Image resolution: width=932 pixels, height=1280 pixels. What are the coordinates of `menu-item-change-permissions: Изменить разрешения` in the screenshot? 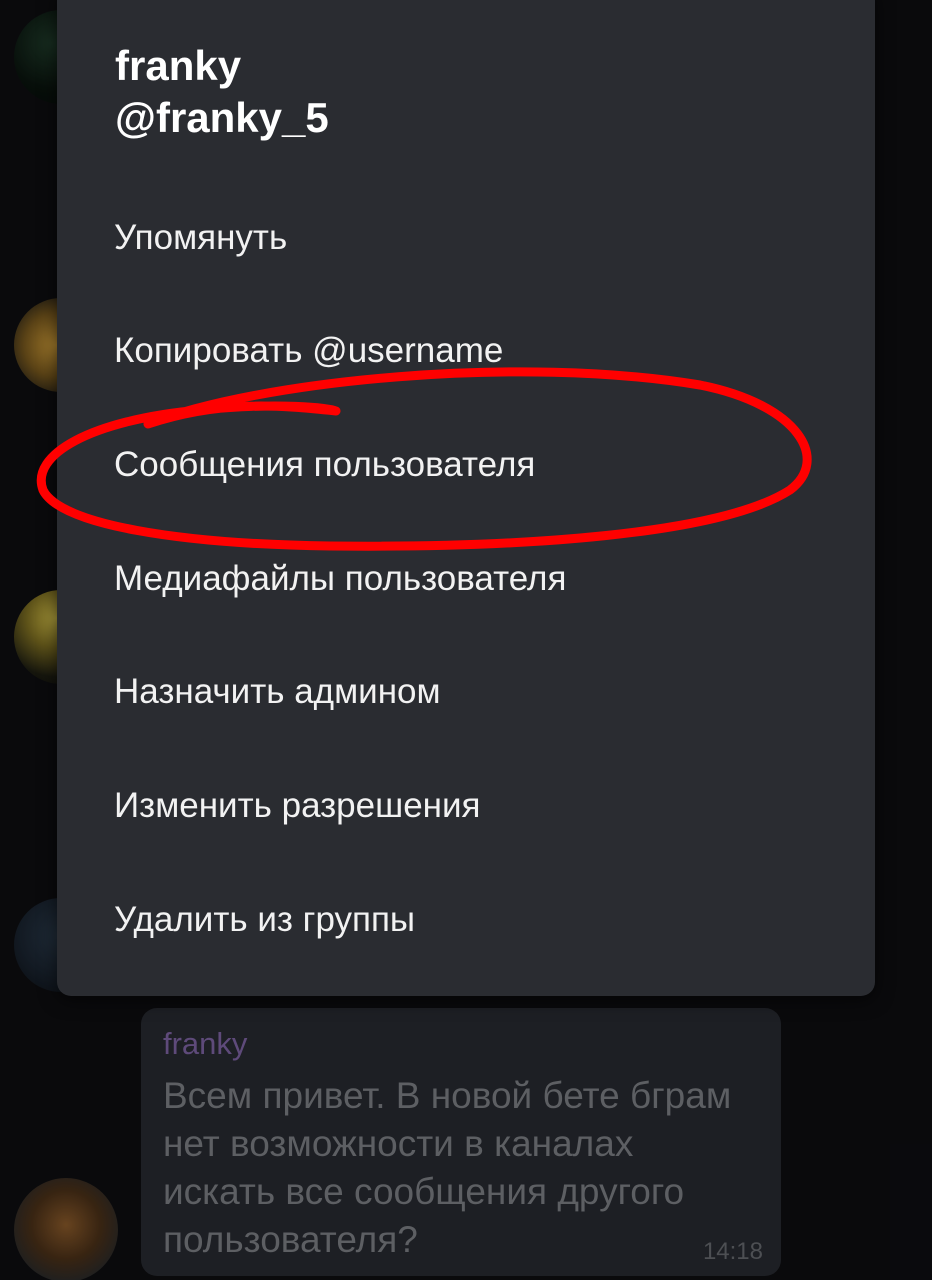 It's located at (466, 806).